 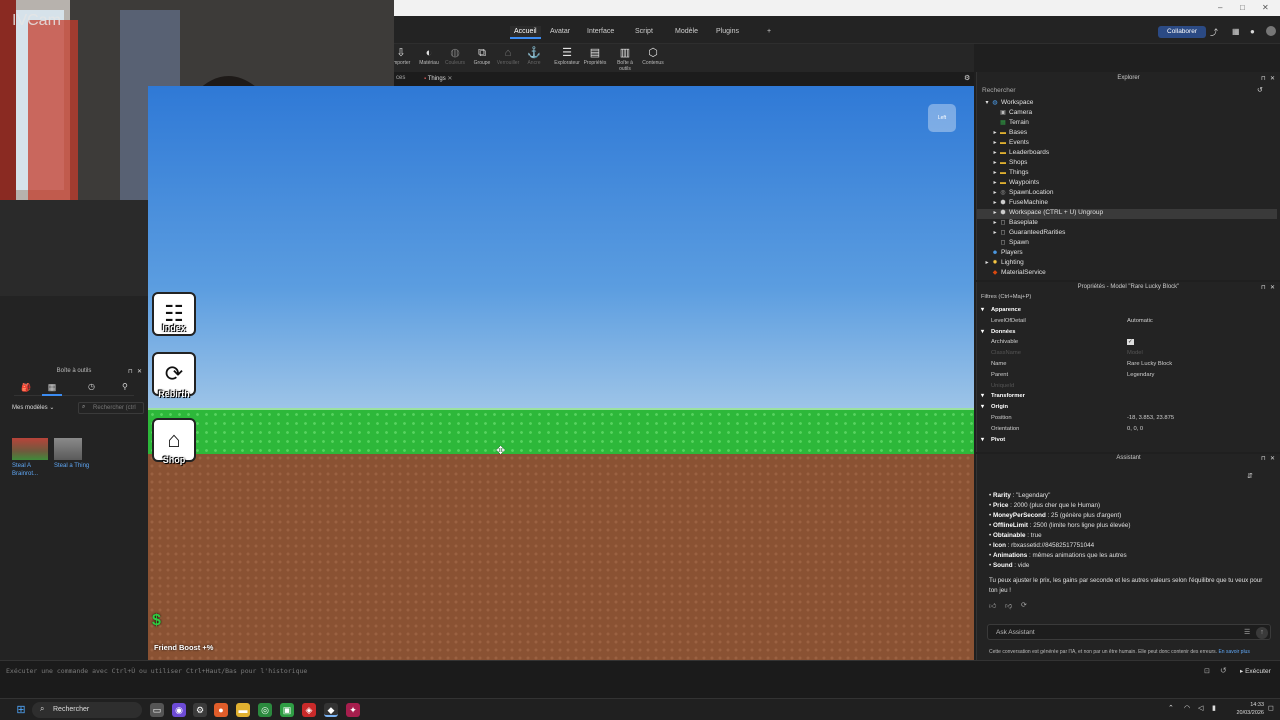 What do you see at coordinates (1200, 708) in the screenshot?
I see `volume-icon: ◁` at bounding box center [1200, 708].